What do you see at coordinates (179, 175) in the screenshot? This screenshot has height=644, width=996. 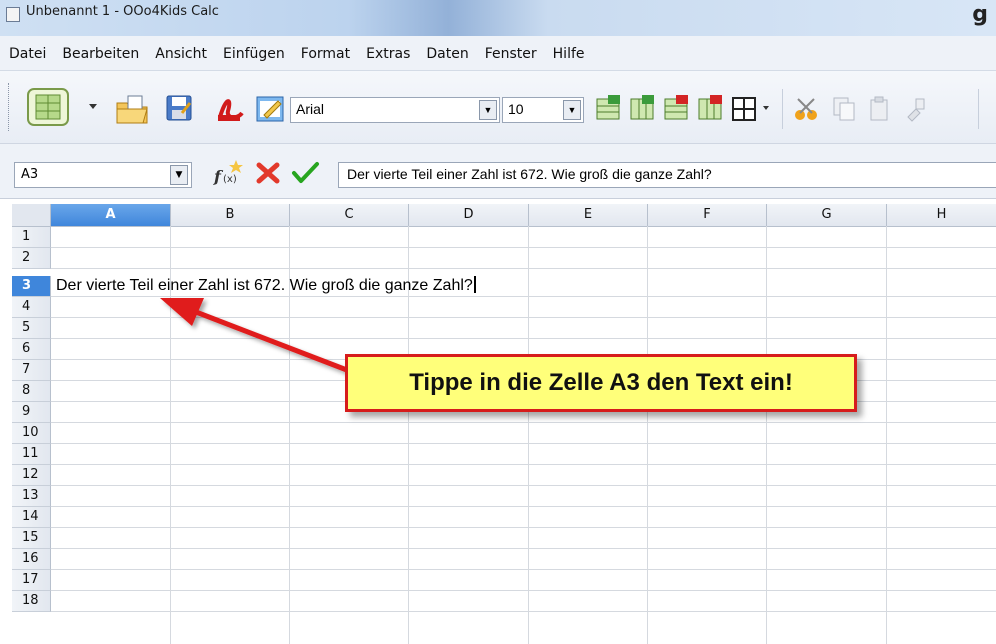 I see `name-box-dropdown-icon: ▼` at bounding box center [179, 175].